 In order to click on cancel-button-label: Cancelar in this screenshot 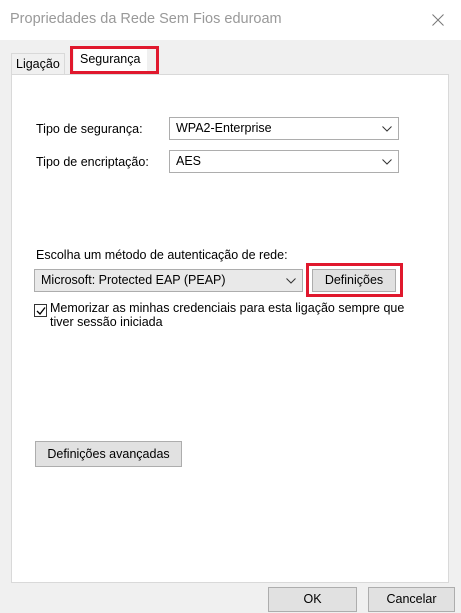, I will do `click(411, 599)`.